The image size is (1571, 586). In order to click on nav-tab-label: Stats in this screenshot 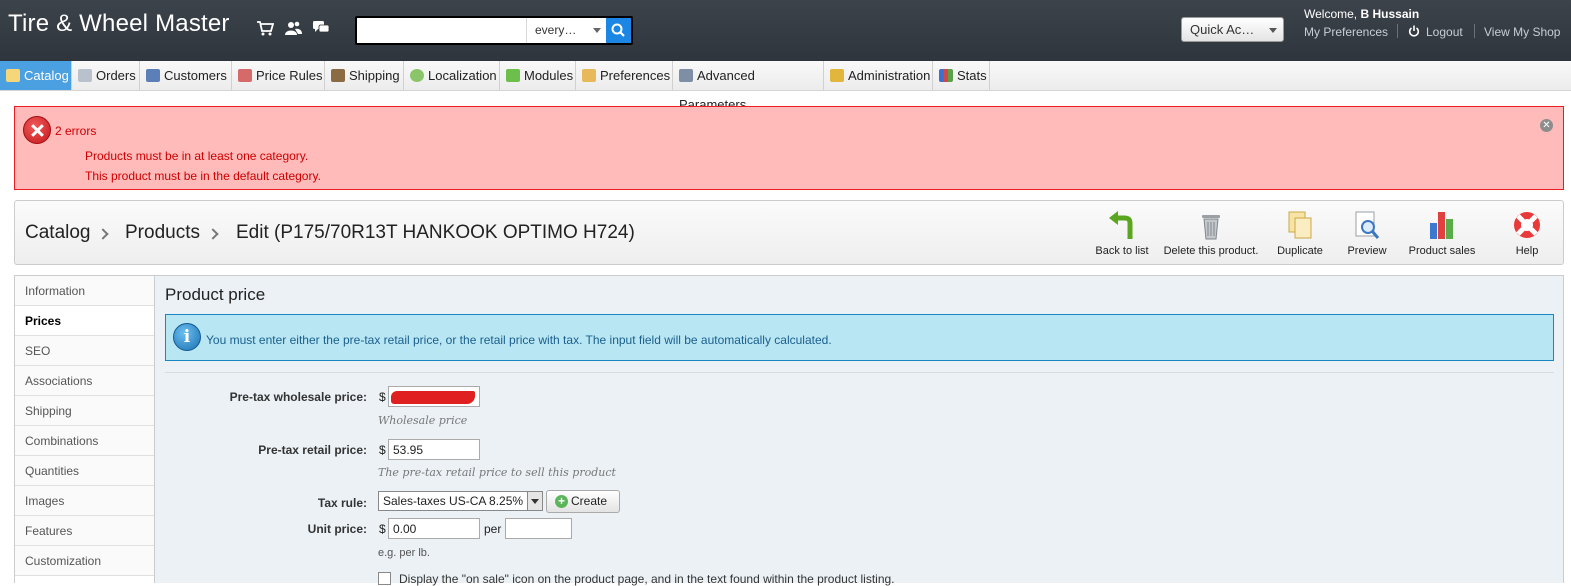, I will do `click(972, 75)`.